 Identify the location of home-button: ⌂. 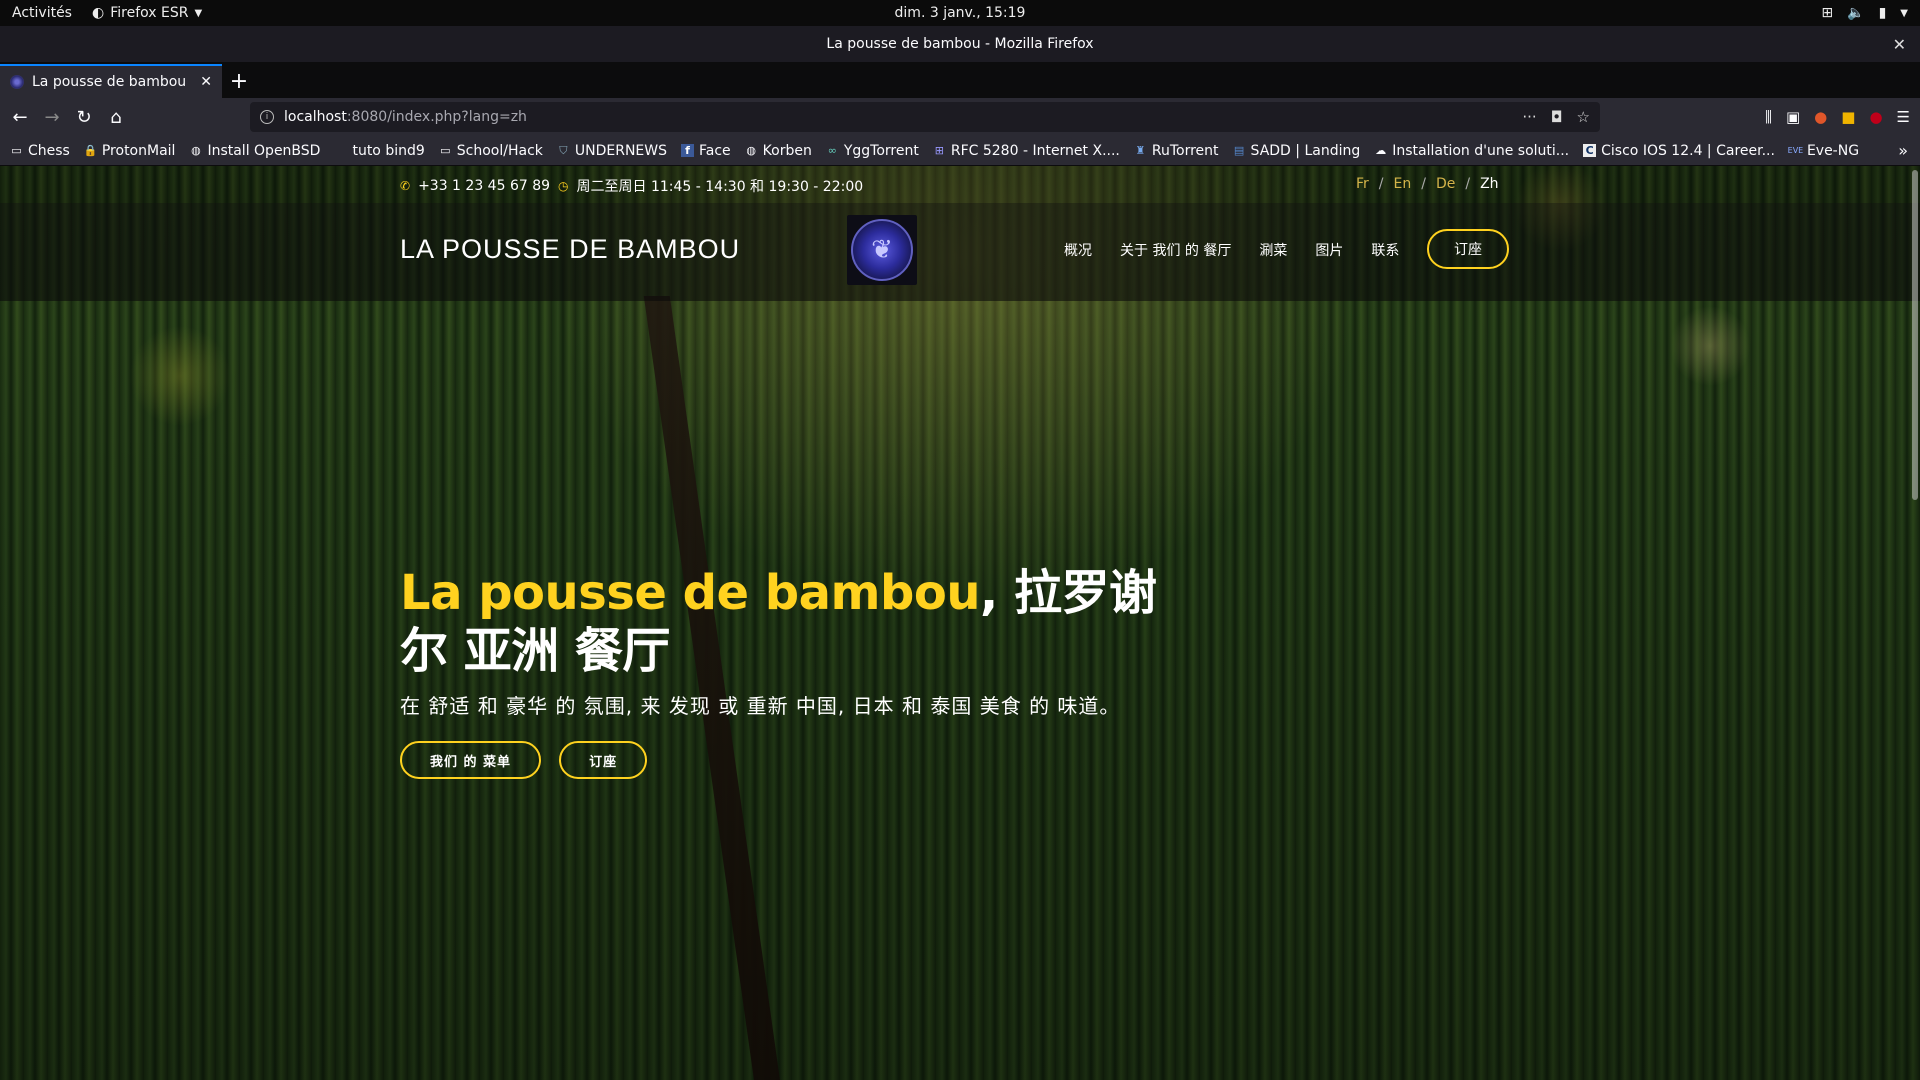
(116, 117).